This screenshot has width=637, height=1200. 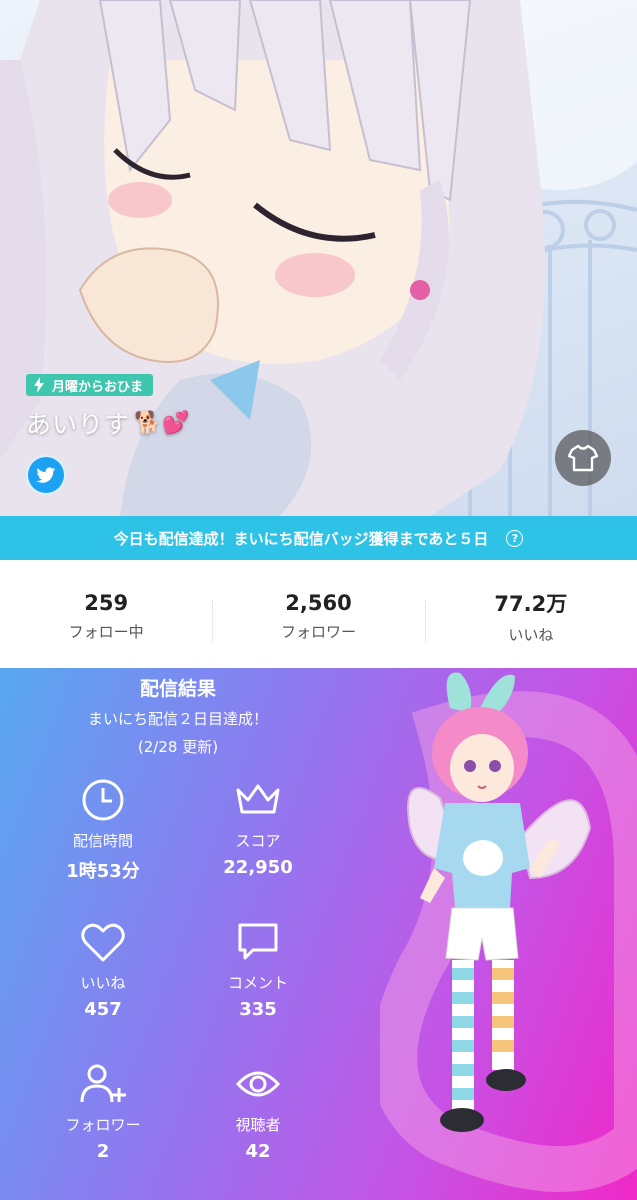 I want to click on daily-streak-banner: 今日も配信達成！まいにち配信バッジ獲得まであと５日 ?, so click(x=318, y=538).